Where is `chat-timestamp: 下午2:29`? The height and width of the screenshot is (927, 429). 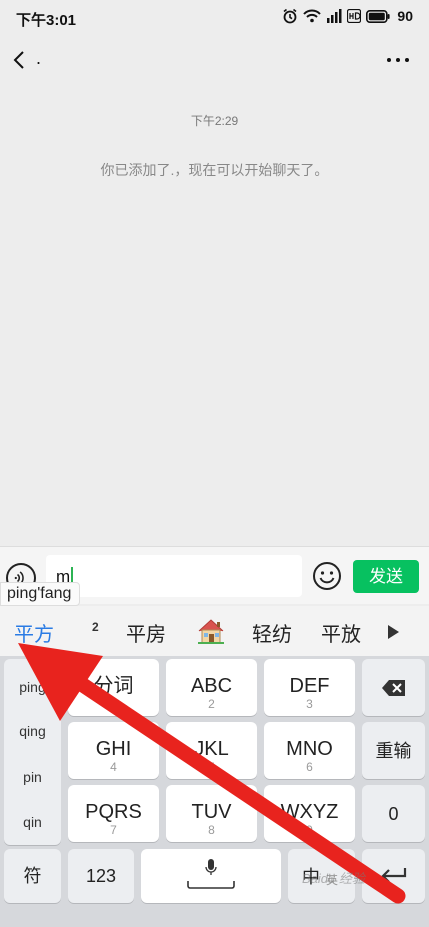
chat-timestamp: 下午2:29 is located at coordinates (214, 121).